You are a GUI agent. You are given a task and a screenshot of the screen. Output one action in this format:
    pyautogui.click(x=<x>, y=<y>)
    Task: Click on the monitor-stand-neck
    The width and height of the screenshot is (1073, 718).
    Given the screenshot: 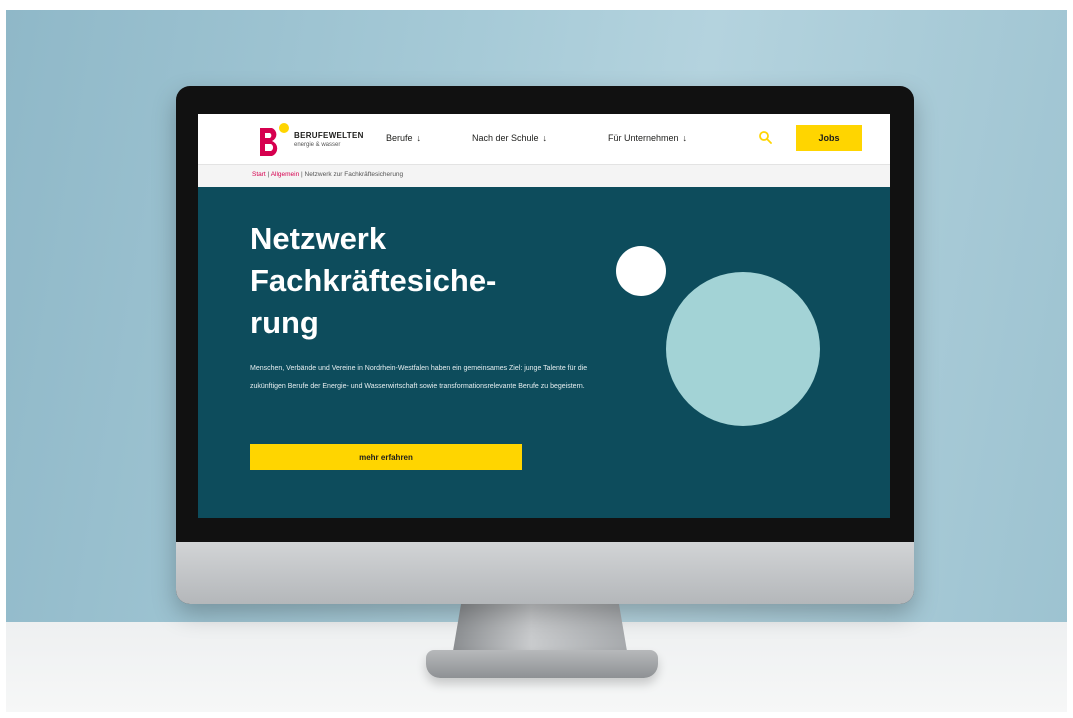 What is the action you would take?
    pyautogui.click(x=540, y=626)
    